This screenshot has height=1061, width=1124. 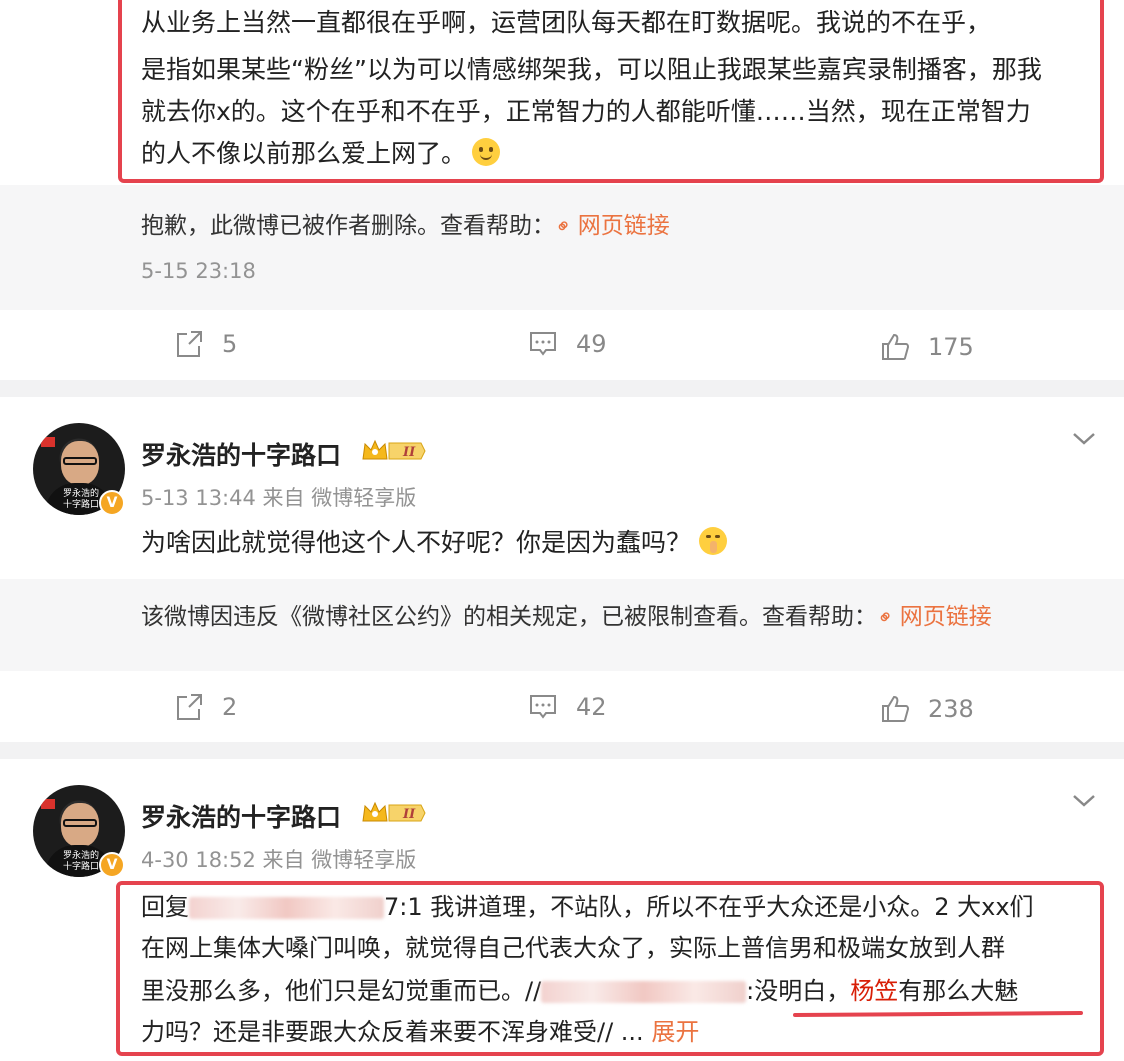 What do you see at coordinates (951, 709) in the screenshot?
I see `like-count: 238` at bounding box center [951, 709].